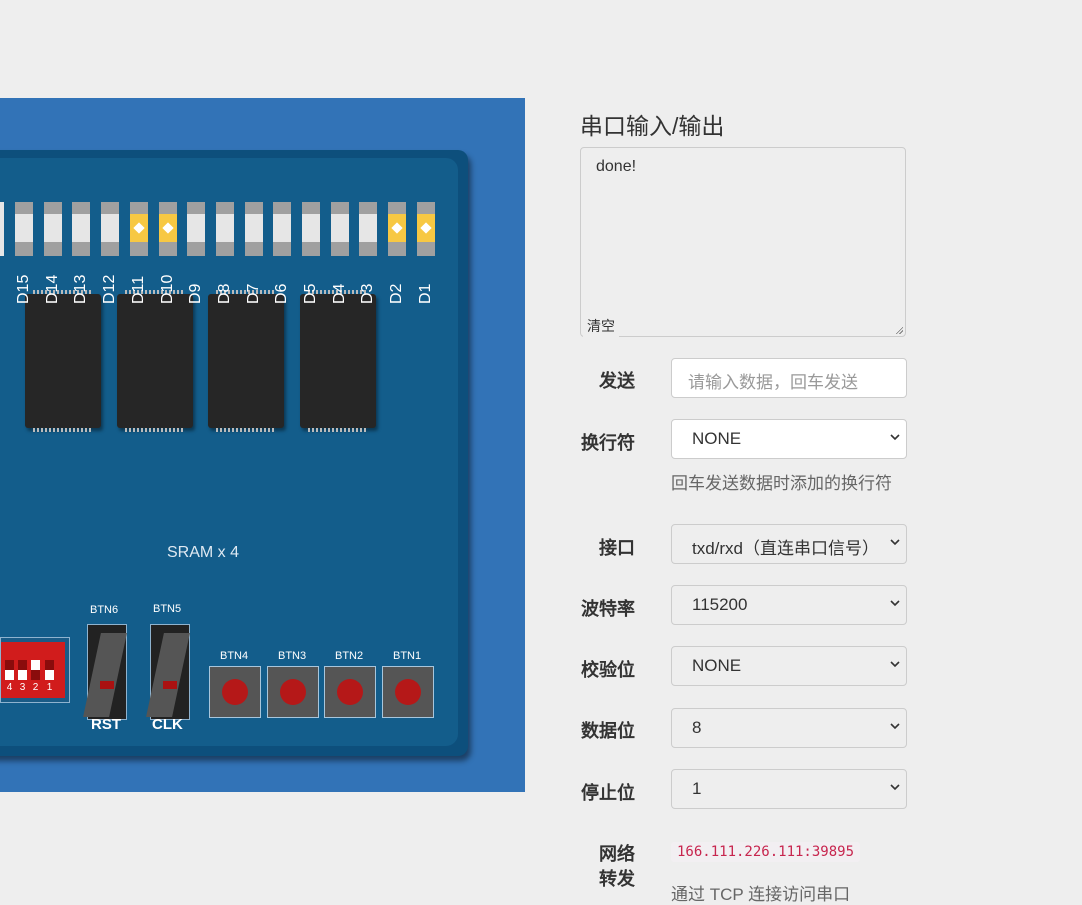 Image resolution: width=1082 pixels, height=905 pixels. I want to click on serial-output-text: done!, so click(616, 166).